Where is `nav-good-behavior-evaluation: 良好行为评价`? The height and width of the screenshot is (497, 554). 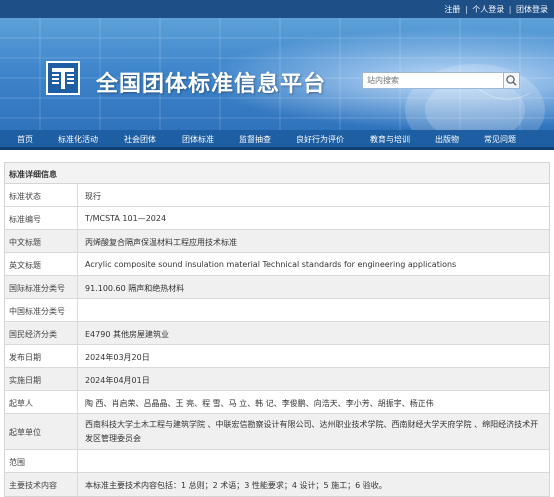
nav-good-behavior-evaluation: 良好行为评价 is located at coordinates (320, 139).